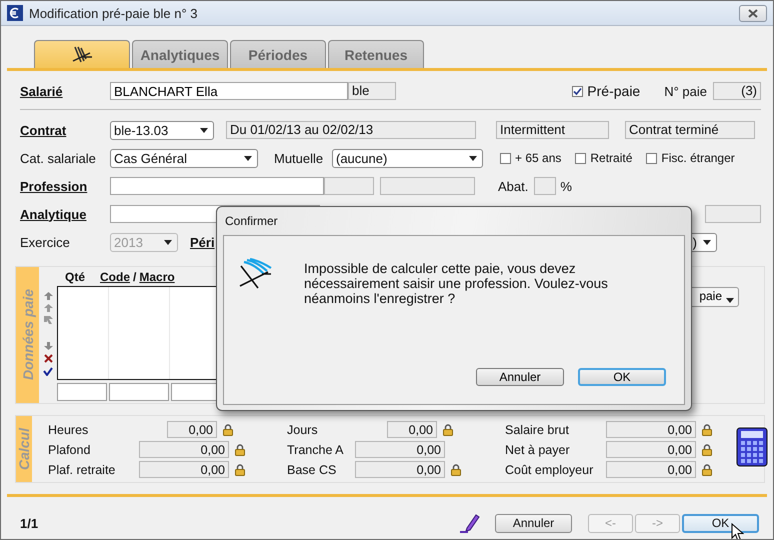  Describe the element at coordinates (538, 158) in the screenshot. I see `checkbox-label: + 65 ans` at that location.